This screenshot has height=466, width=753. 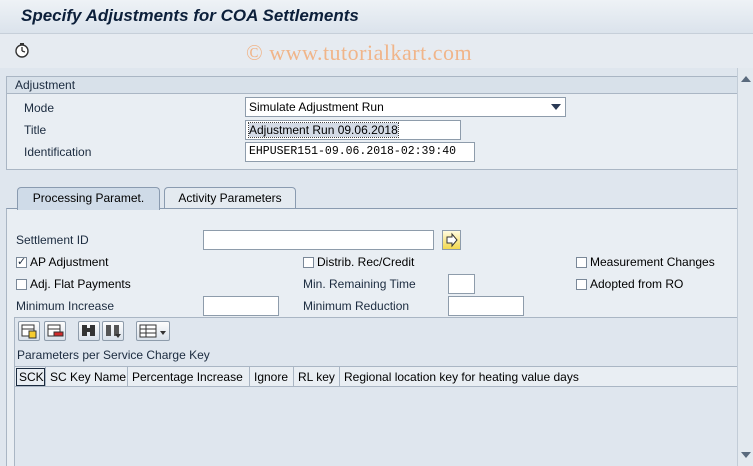 I want to click on ap-adjustment-checkbox, so click(x=21, y=261).